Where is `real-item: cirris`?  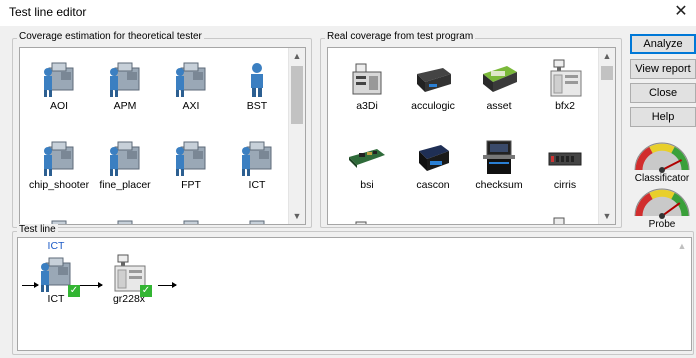
real-item: cirris is located at coordinates (565, 166).